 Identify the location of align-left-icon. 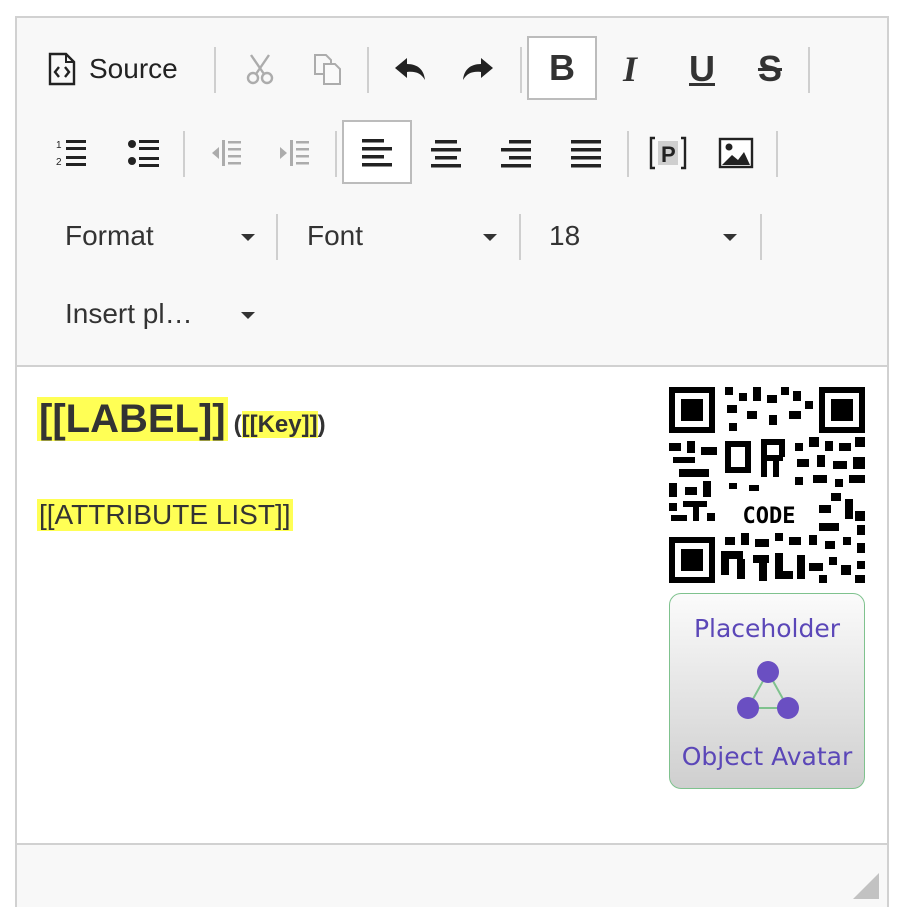
(377, 153).